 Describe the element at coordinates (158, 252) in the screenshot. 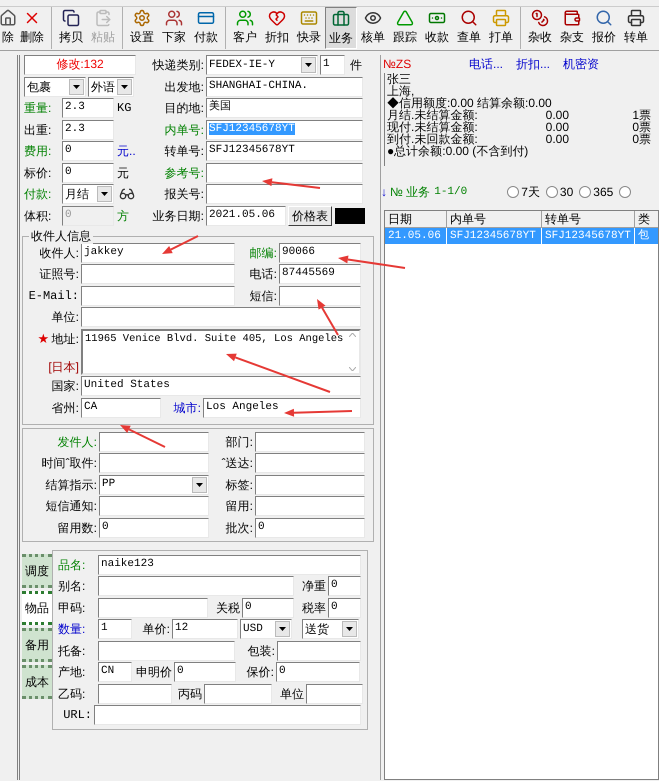

I see `input-field: jakkey` at that location.